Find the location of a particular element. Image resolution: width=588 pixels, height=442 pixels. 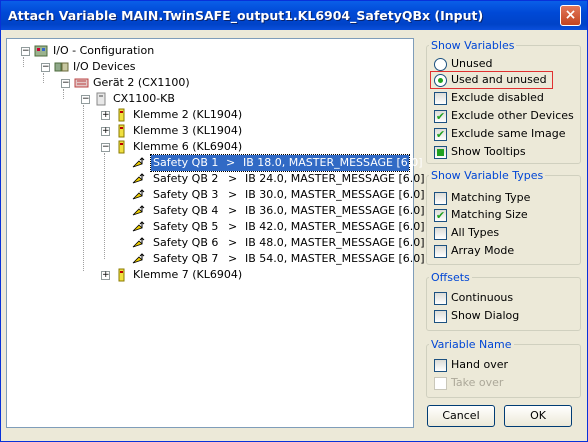

variable-name: Safety QB 2 is located at coordinates (186, 178).